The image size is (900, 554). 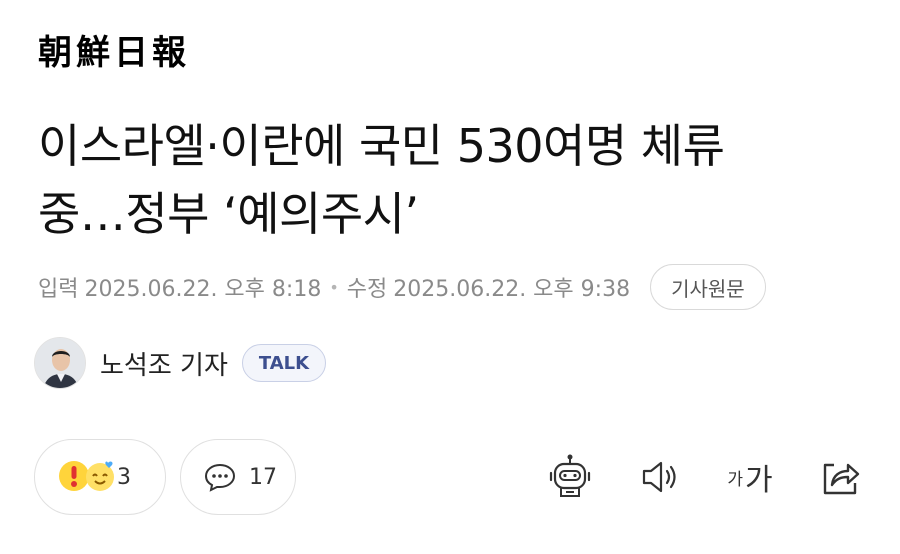 What do you see at coordinates (164, 363) in the screenshot?
I see `author-name: 노석조 기자` at bounding box center [164, 363].